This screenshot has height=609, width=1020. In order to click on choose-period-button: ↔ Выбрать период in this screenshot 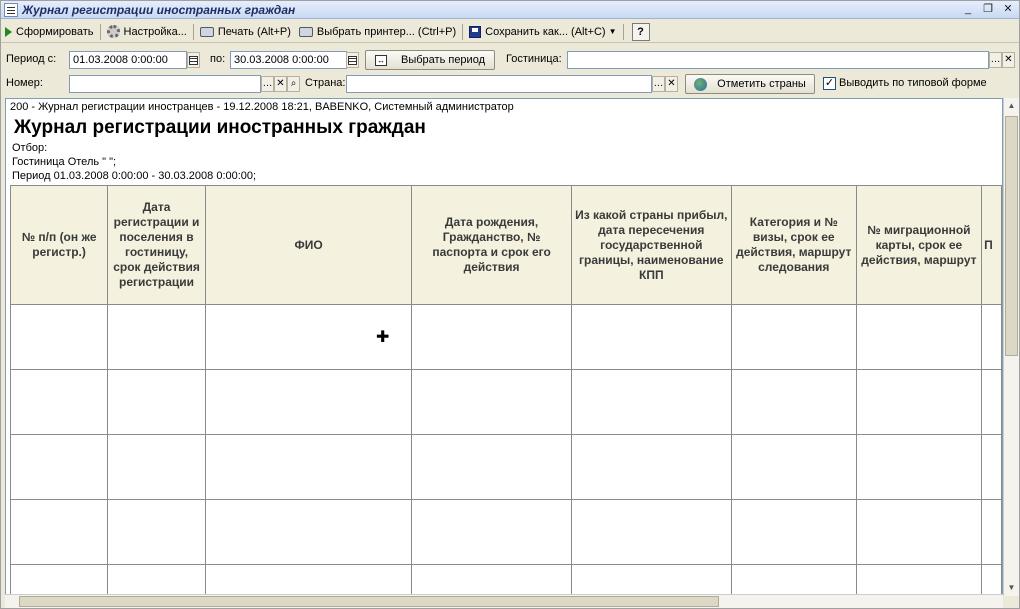, I will do `click(430, 60)`.